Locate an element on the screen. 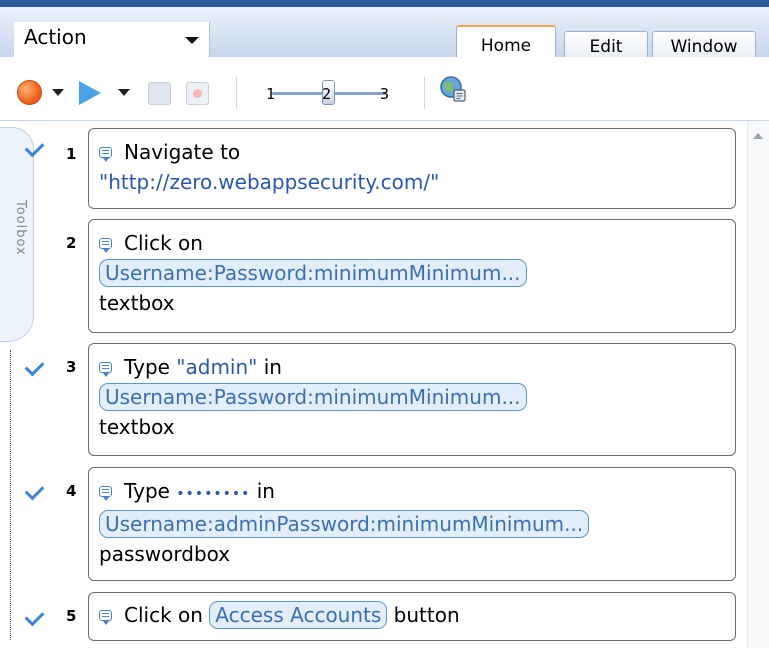  toolbar: 1 2 3 is located at coordinates (384, 89).